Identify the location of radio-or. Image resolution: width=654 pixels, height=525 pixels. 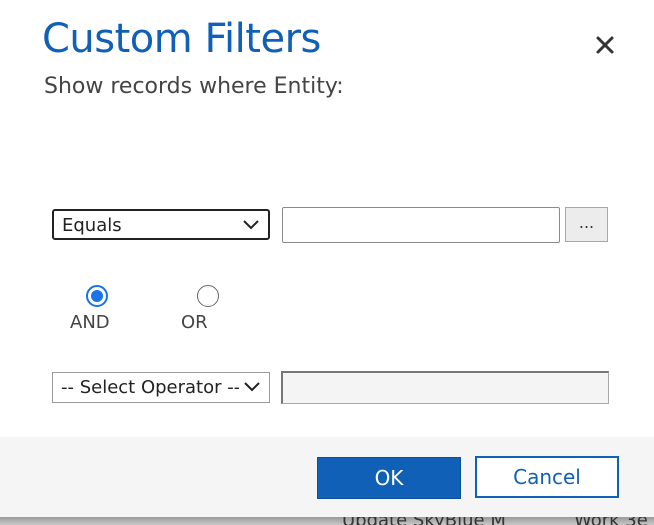
(208, 296).